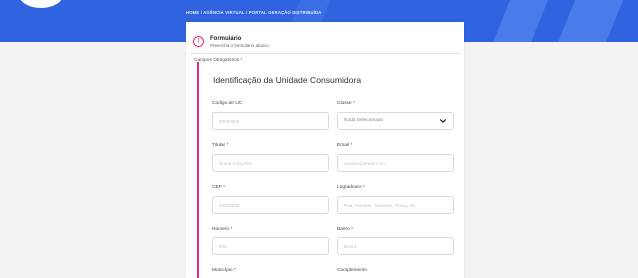 This screenshot has width=638, height=278. I want to click on section-accent-line, so click(198, 170).